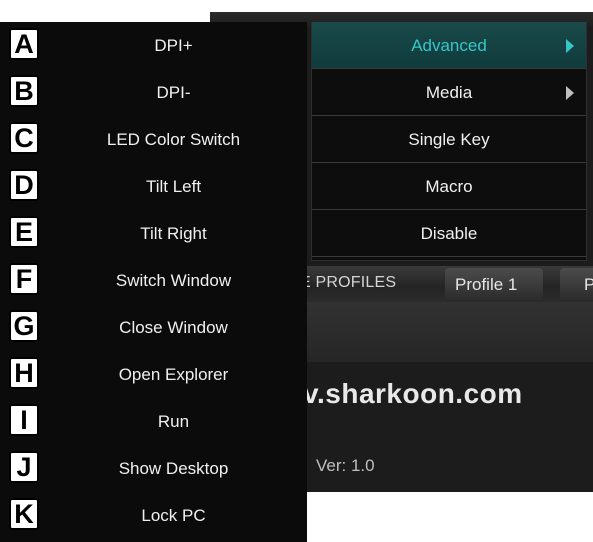 The height and width of the screenshot is (542, 593). I want to click on menu-item-disable: Disable, so click(449, 233).